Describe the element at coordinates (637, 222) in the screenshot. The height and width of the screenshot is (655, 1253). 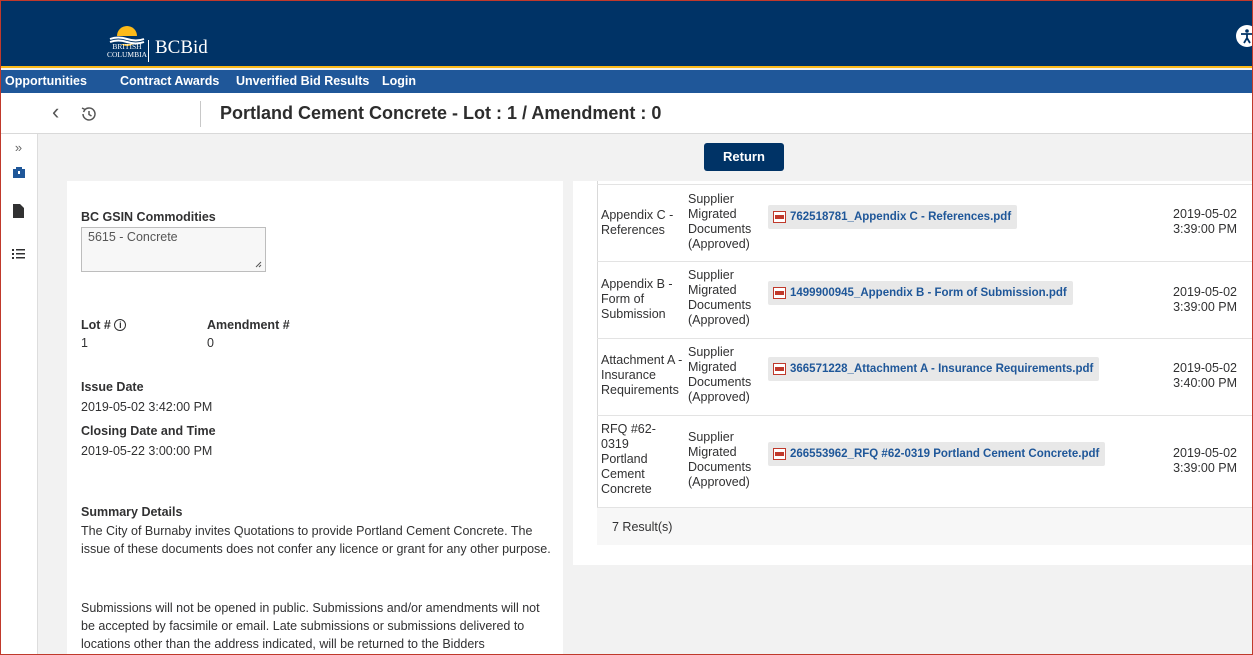
I see `doc-name: Appendix C - References` at that location.